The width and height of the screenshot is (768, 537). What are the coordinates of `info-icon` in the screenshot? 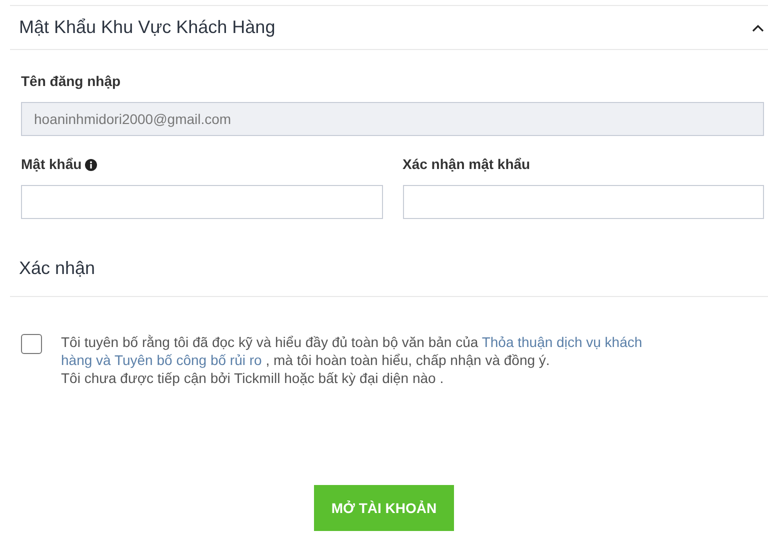 It's located at (90, 164).